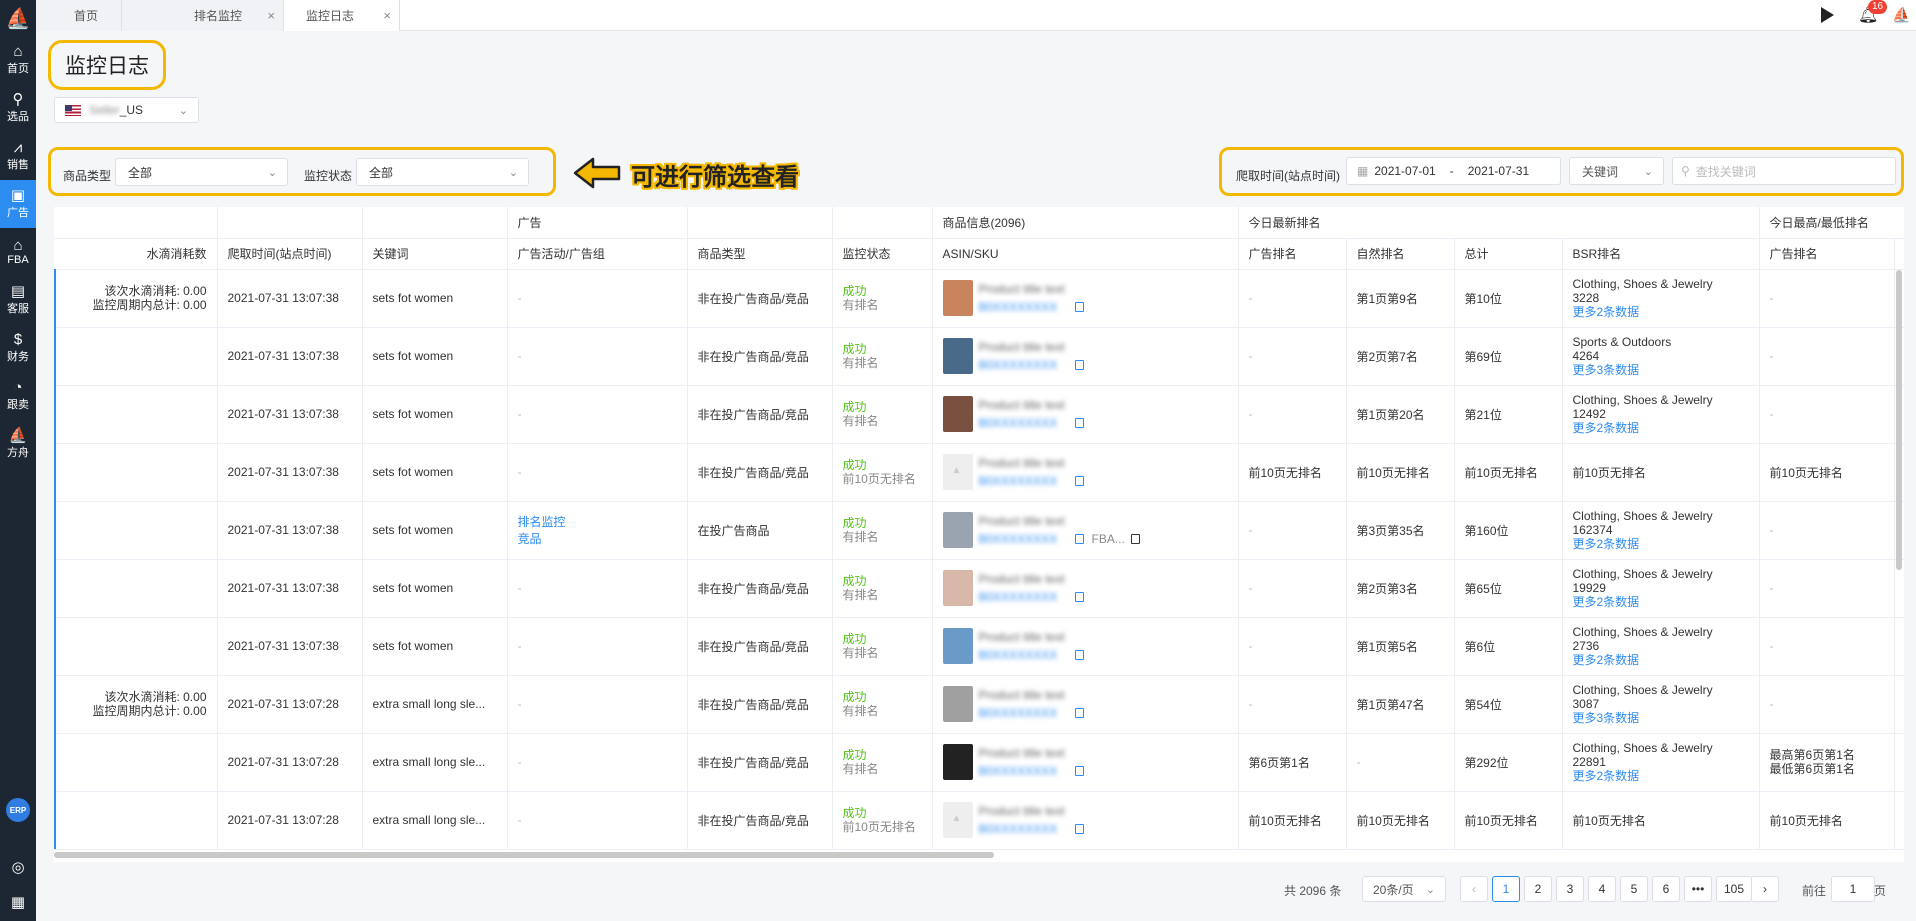 The image size is (1916, 921). I want to click on next-page-button: ›, so click(1765, 889).